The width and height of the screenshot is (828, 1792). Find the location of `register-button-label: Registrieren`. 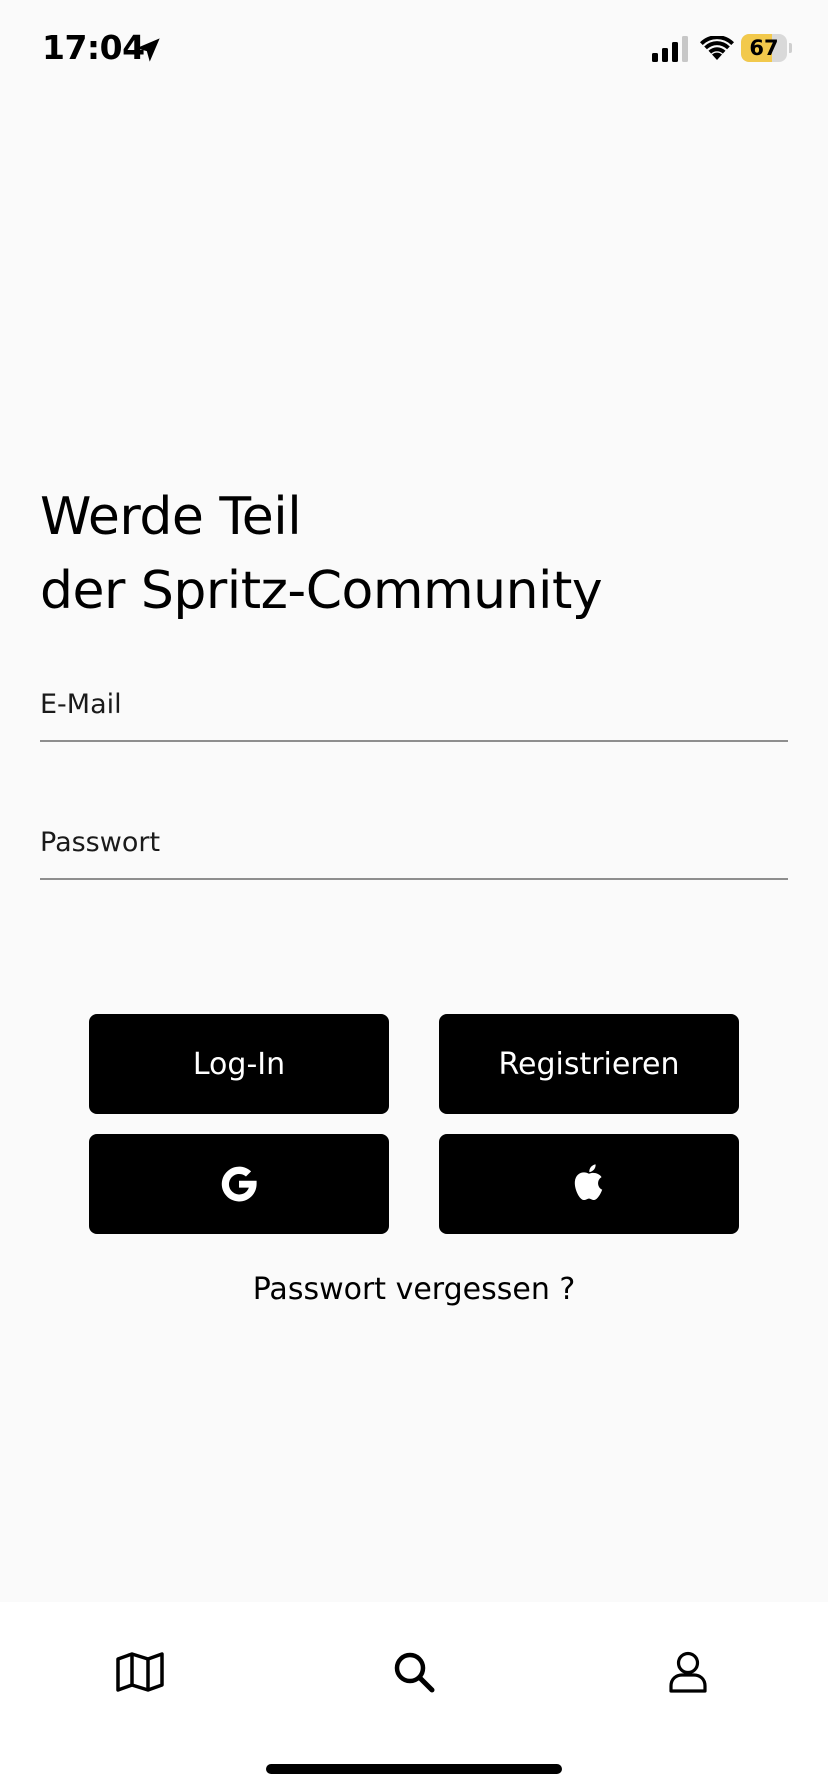

register-button-label: Registrieren is located at coordinates (589, 1064).